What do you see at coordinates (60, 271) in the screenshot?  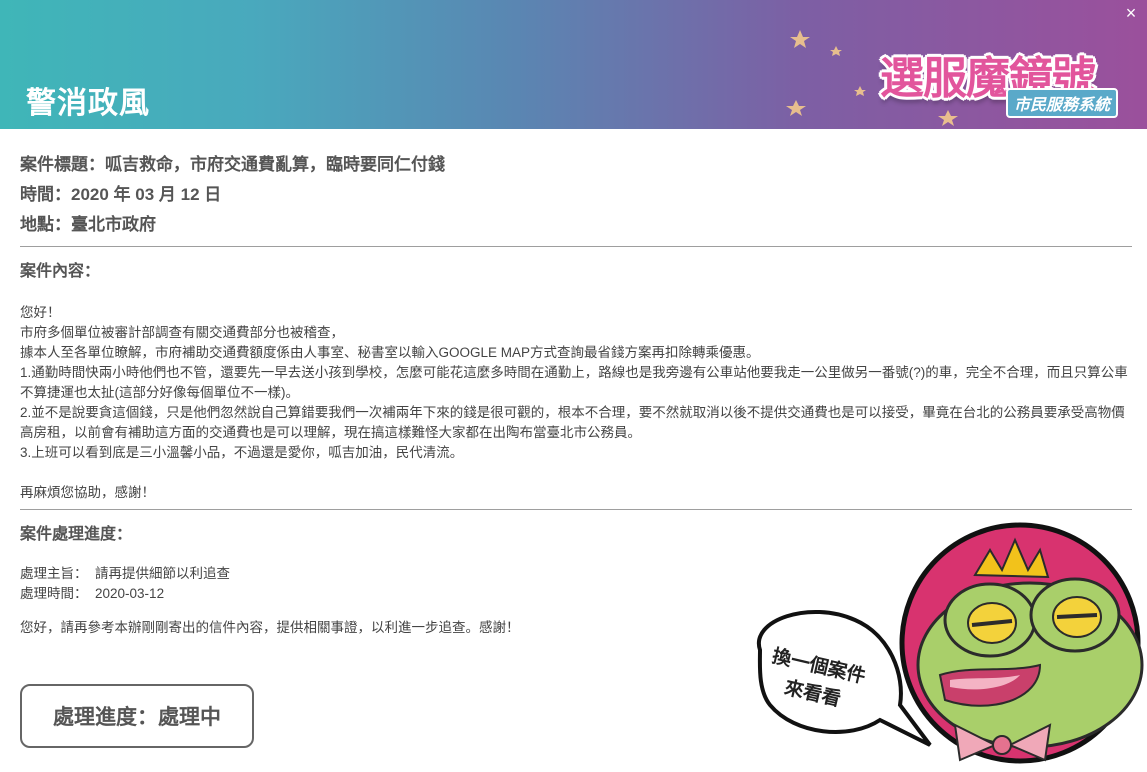 I see `content-section-title: 案件內容：` at bounding box center [60, 271].